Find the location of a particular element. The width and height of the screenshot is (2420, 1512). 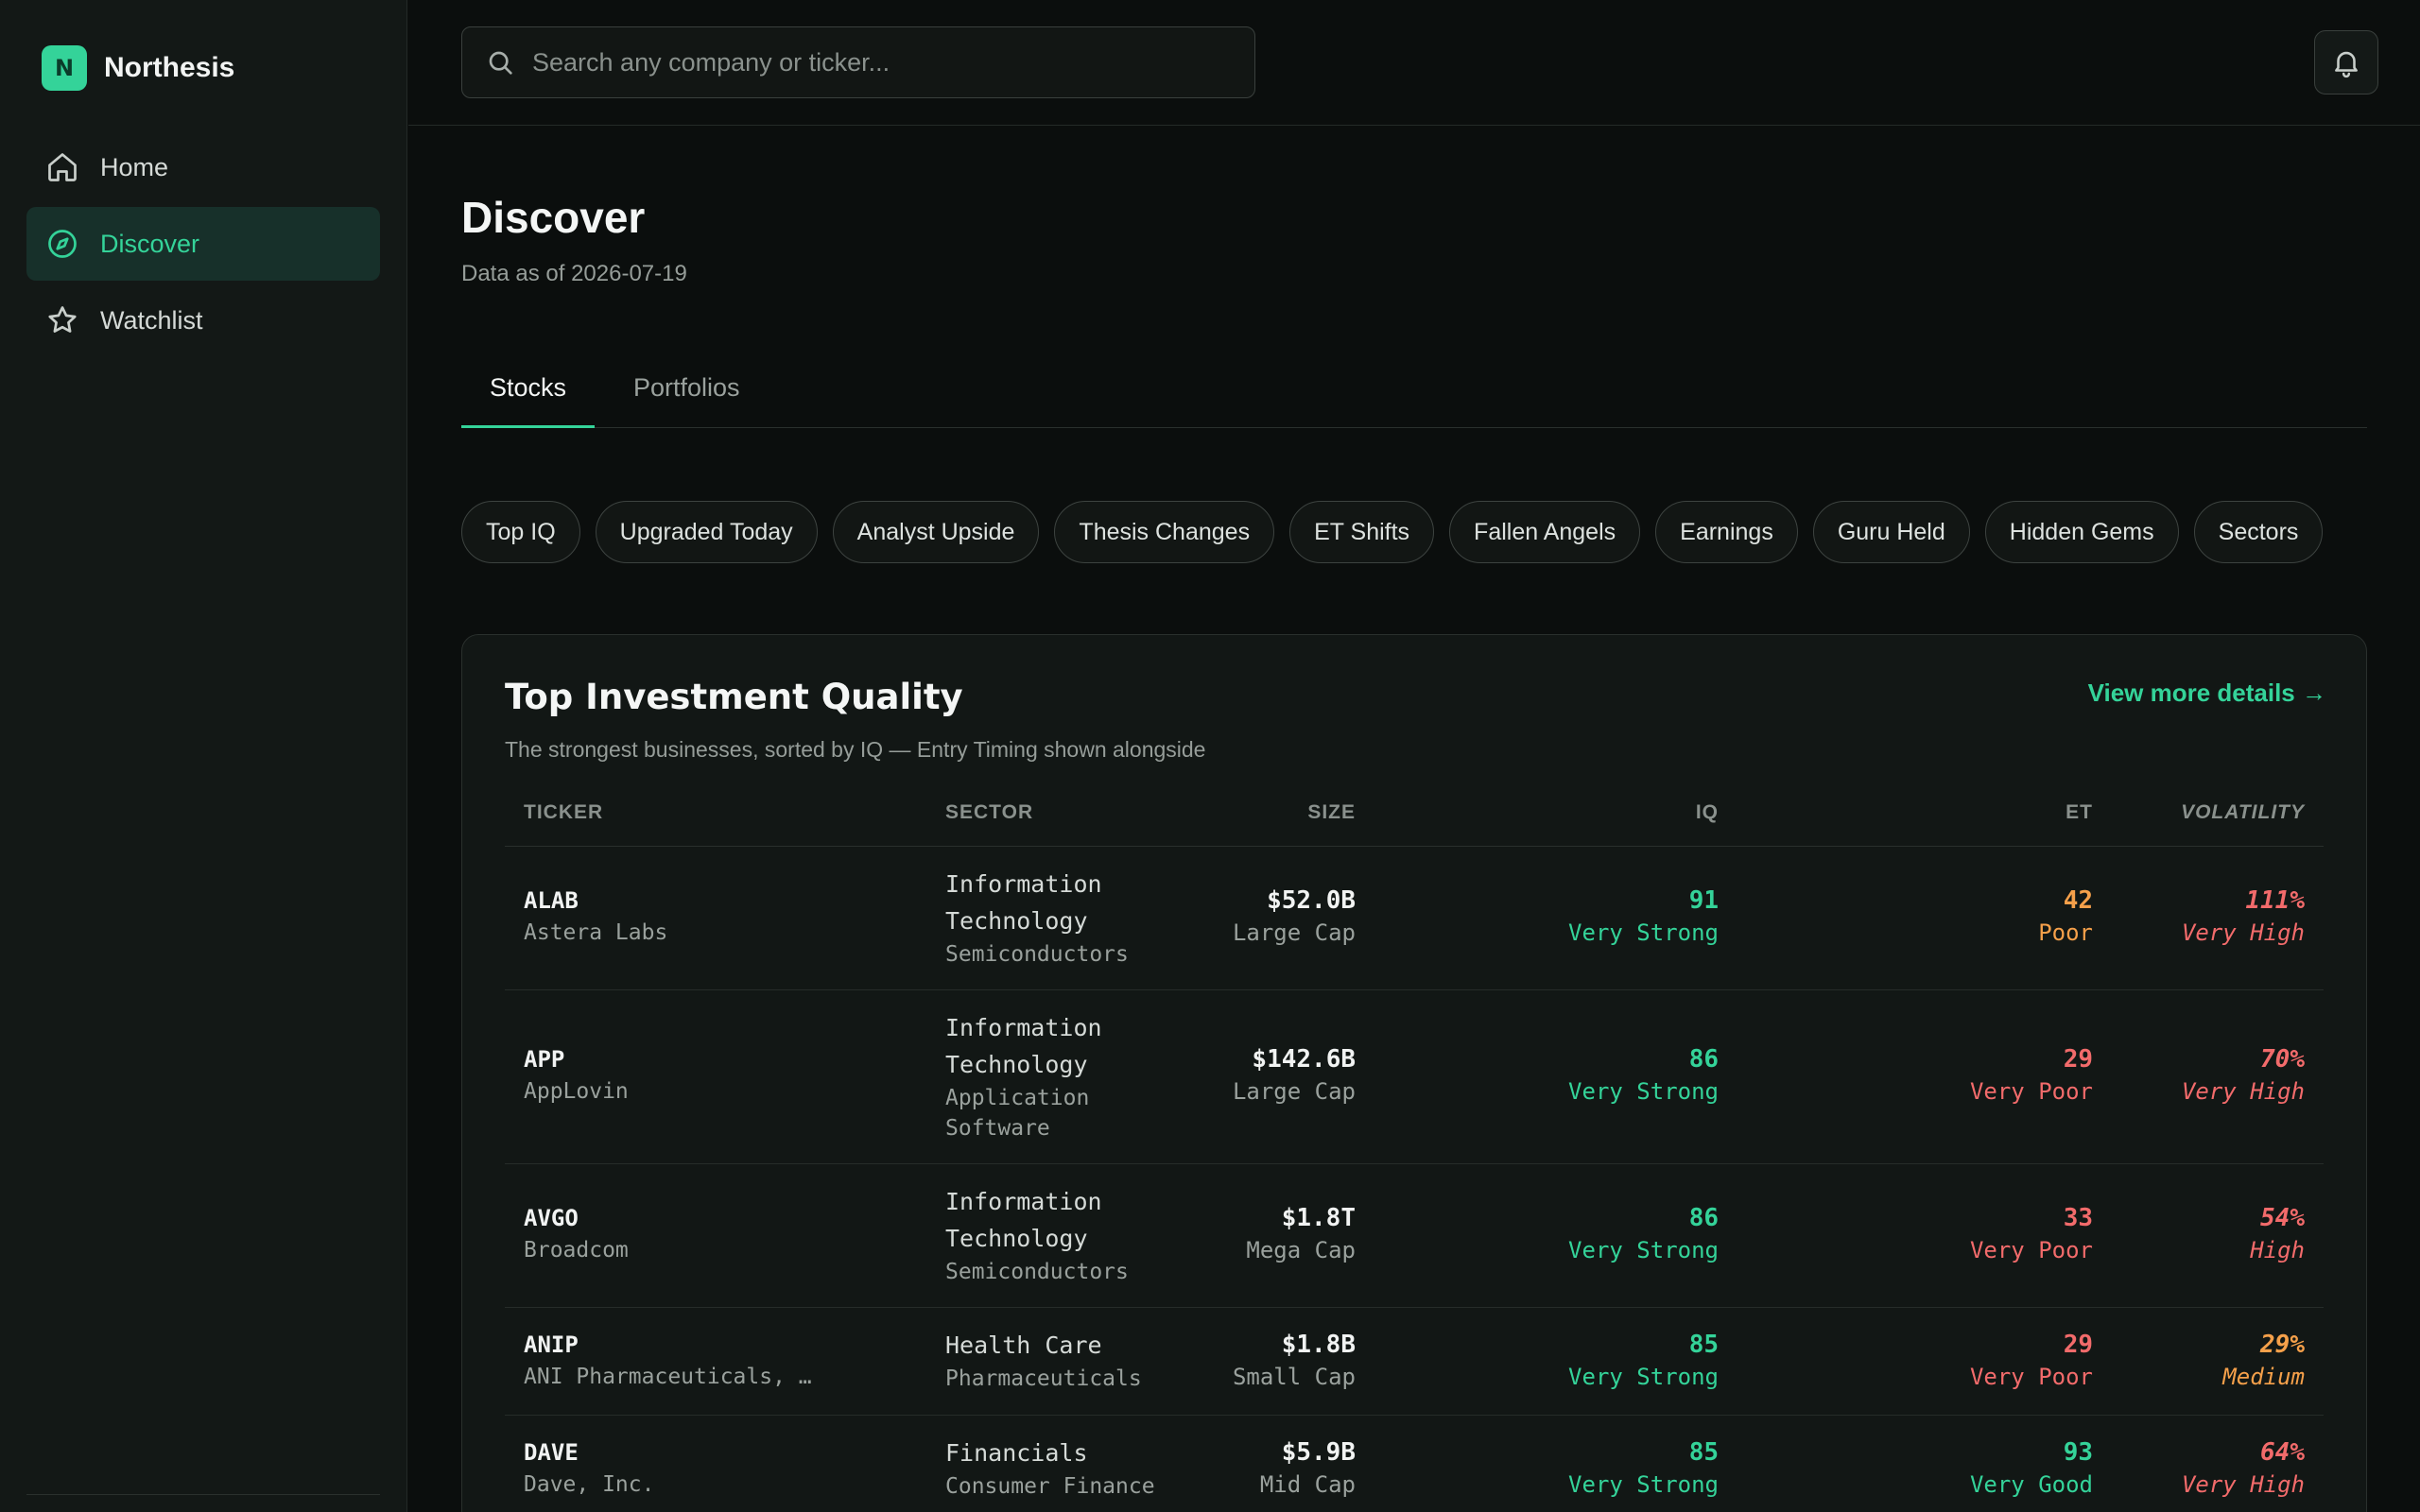

header-ticker: TICKER is located at coordinates (563, 812).